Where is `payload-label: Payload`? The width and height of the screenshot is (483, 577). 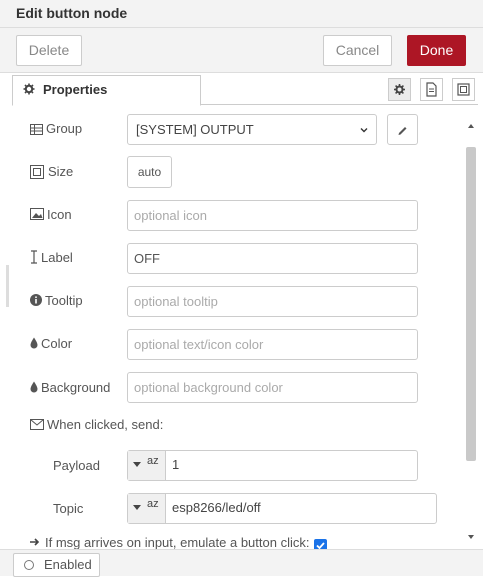
payload-label: Payload is located at coordinates (76, 465).